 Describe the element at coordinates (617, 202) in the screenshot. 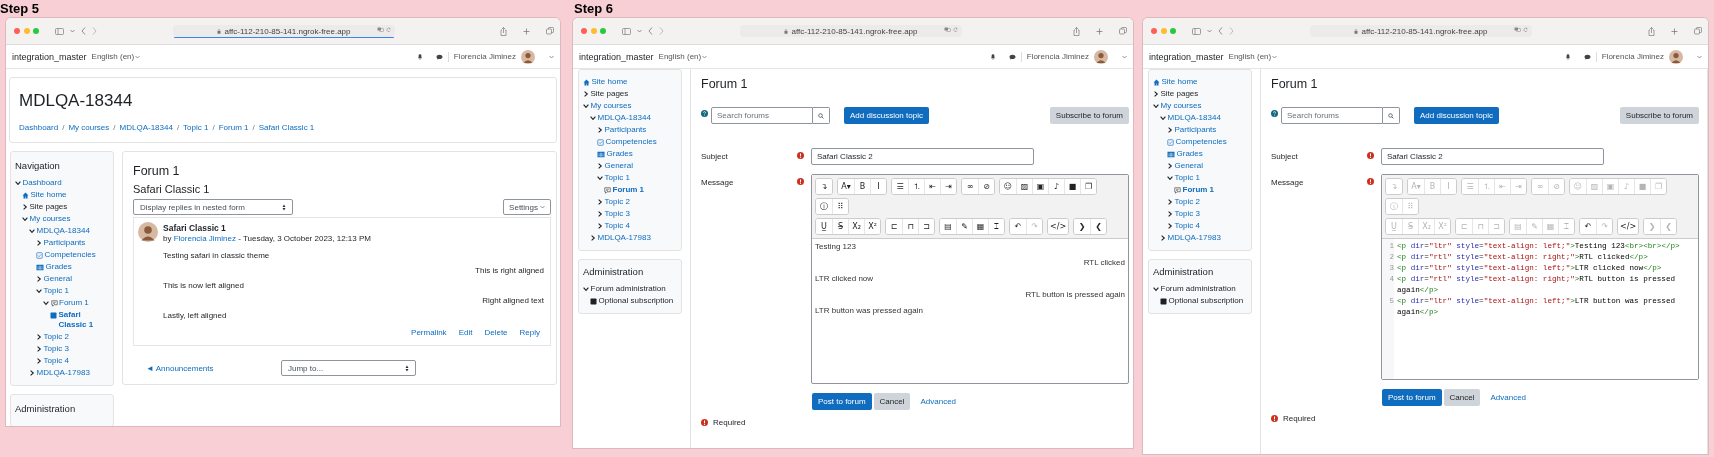

I see `nav-item: Topic 2` at that location.